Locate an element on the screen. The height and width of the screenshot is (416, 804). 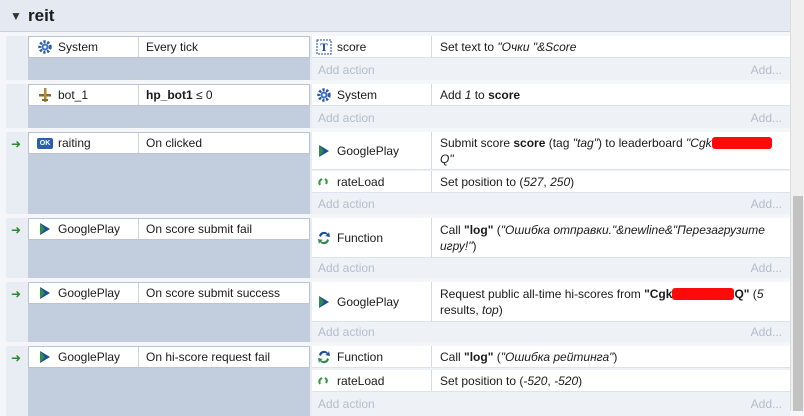
collapse-toggle-icon: ▼ is located at coordinates (17, 16).